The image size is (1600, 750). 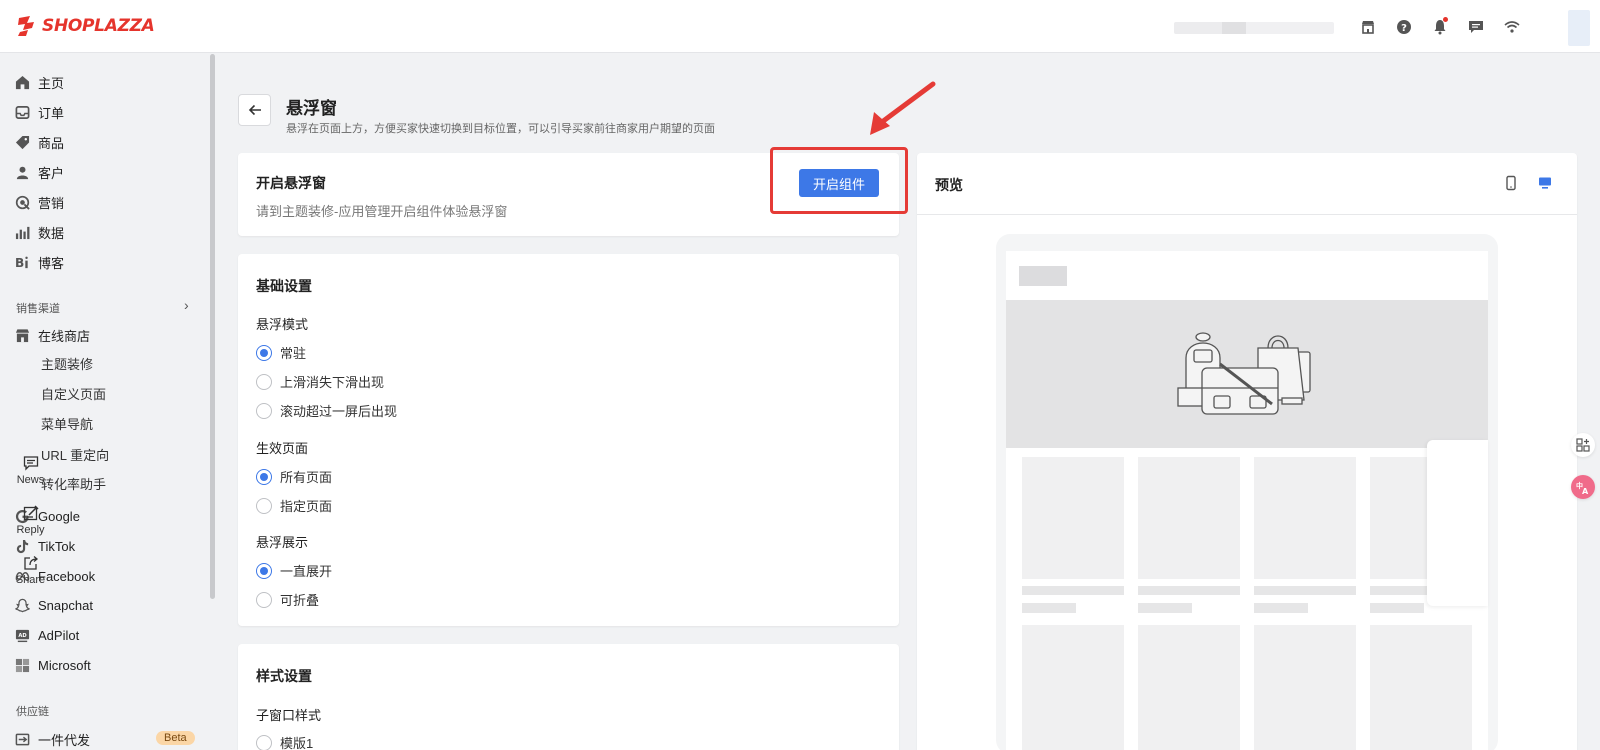 I want to click on store-name-blurred, so click(x=1254, y=28).